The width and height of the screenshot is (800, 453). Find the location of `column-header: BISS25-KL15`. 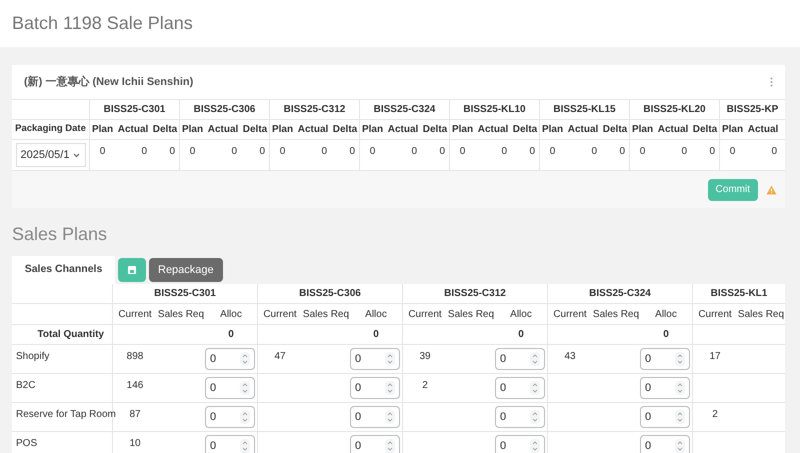

column-header: BISS25-KL15 is located at coordinates (584, 110).